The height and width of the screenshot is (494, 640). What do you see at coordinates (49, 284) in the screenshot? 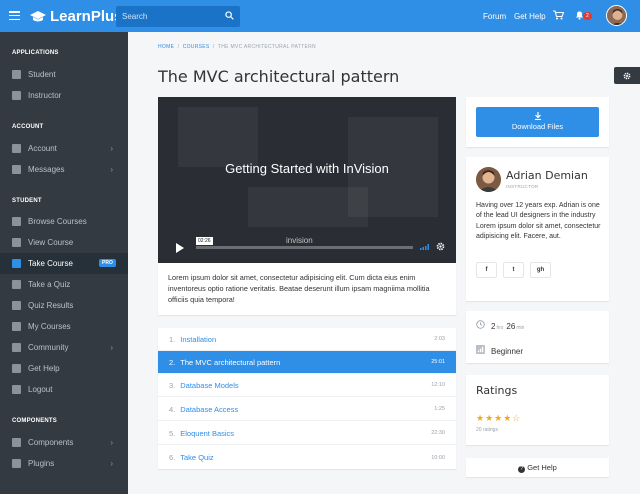
I see `sidebar-item-label: Take a Quiz` at bounding box center [49, 284].